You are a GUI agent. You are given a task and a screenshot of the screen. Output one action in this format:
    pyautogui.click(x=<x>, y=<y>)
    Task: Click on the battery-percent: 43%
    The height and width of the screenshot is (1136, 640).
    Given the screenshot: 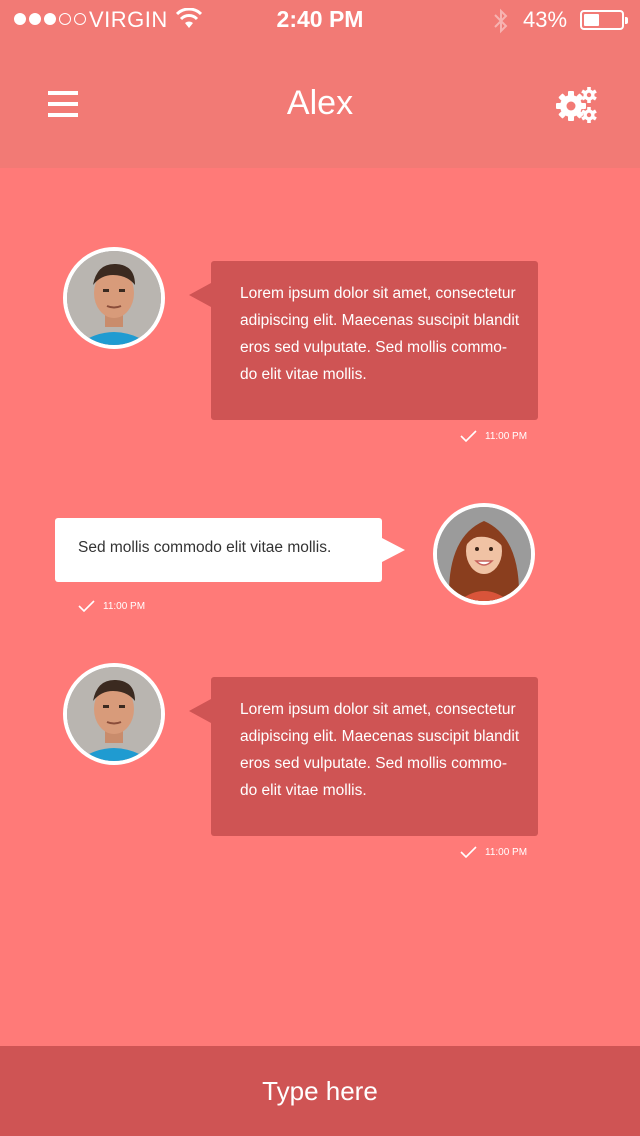 What is the action you would take?
    pyautogui.click(x=545, y=19)
    